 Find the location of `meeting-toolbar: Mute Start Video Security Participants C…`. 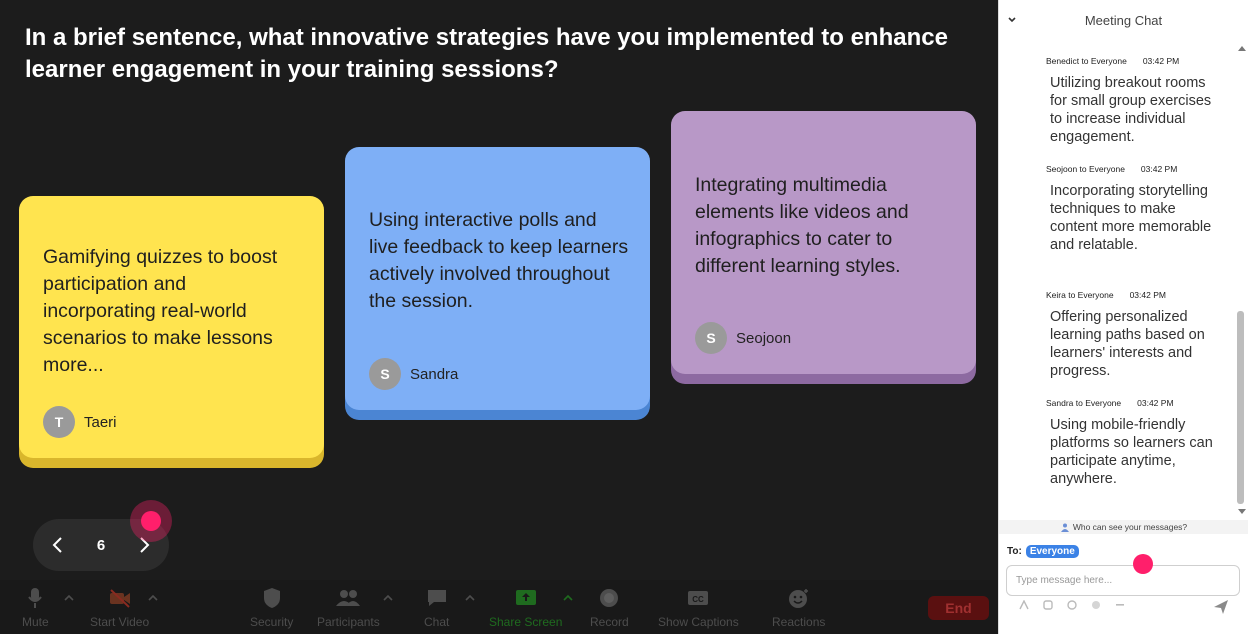

meeting-toolbar: Mute Start Video Security Participants C… is located at coordinates (499, 607).